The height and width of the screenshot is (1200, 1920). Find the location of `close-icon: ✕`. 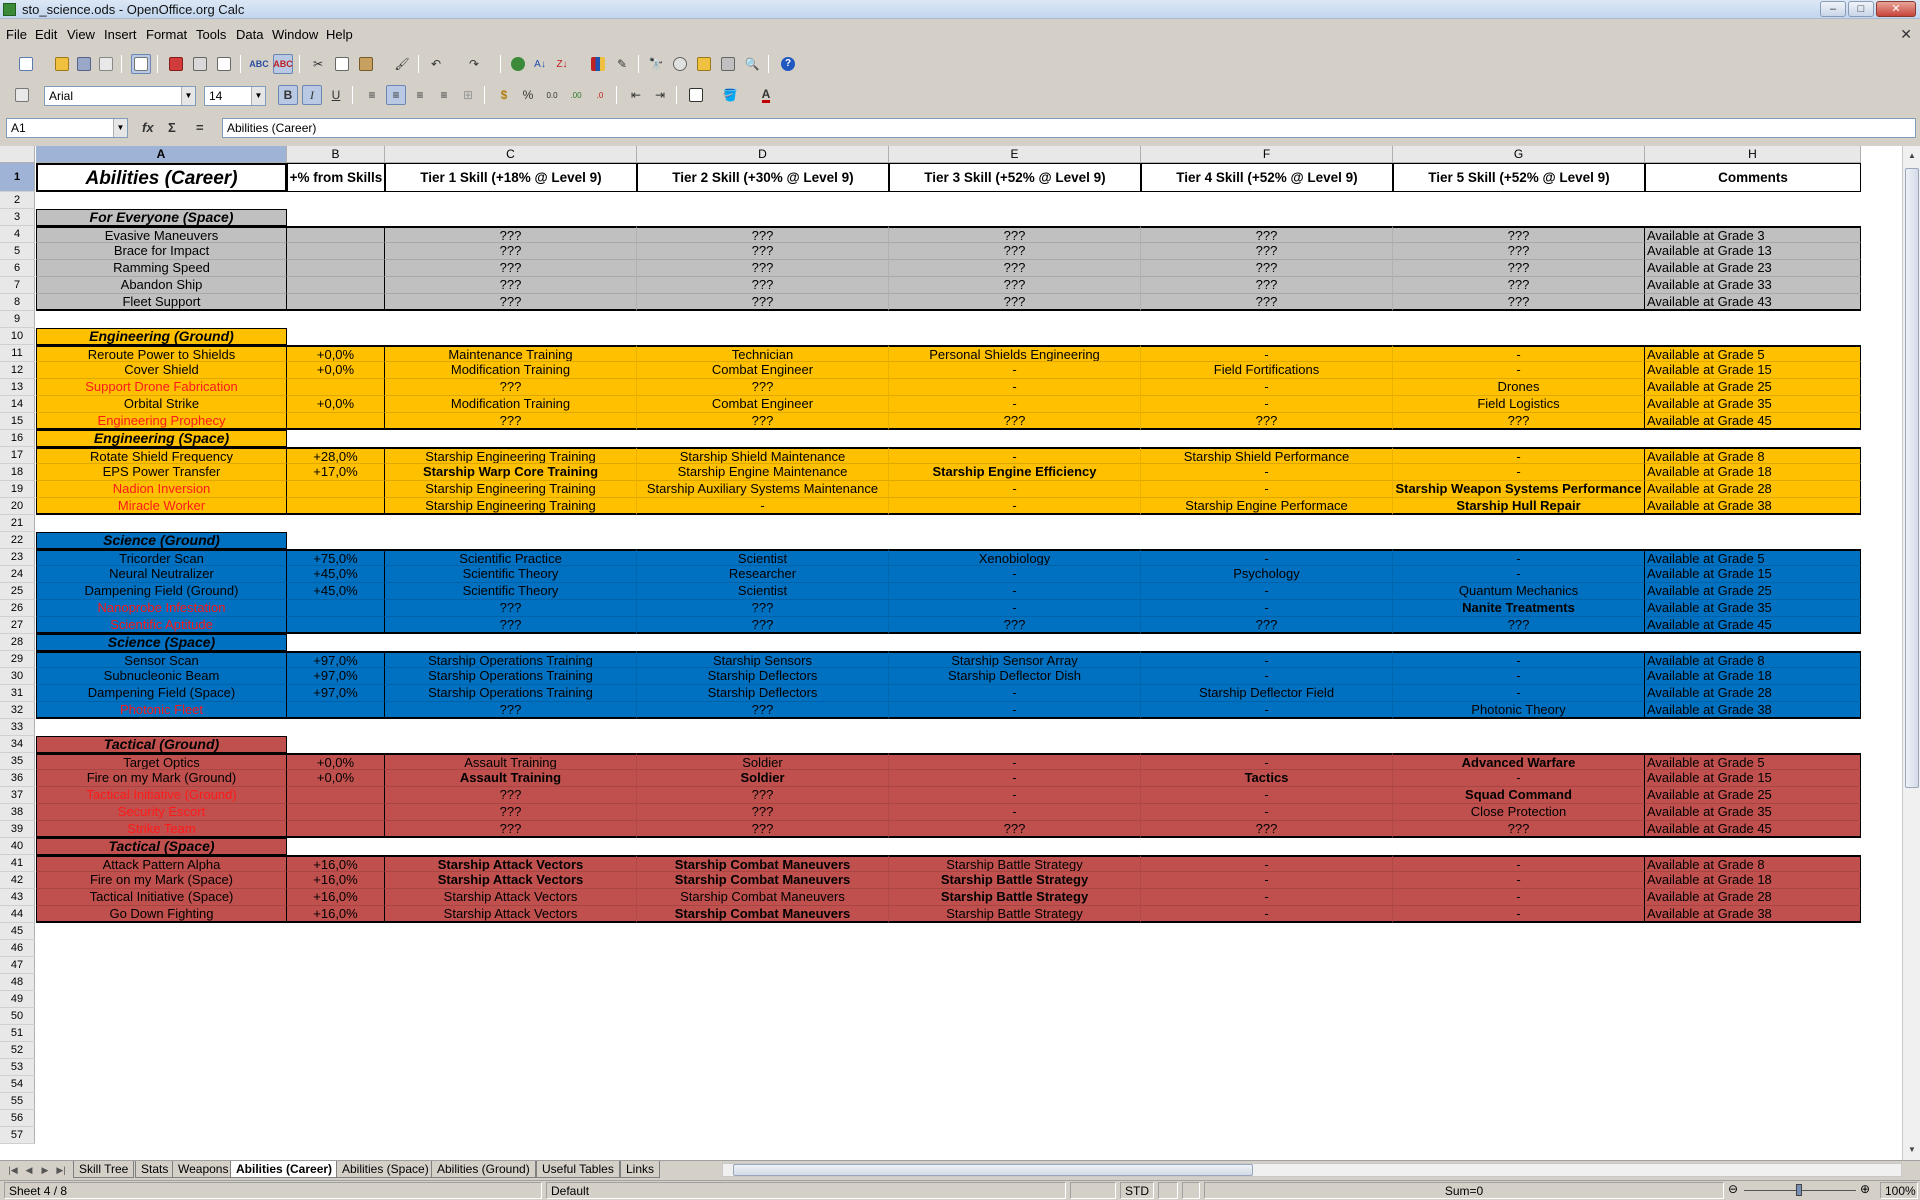

close-icon: ✕ is located at coordinates (1896, 9).